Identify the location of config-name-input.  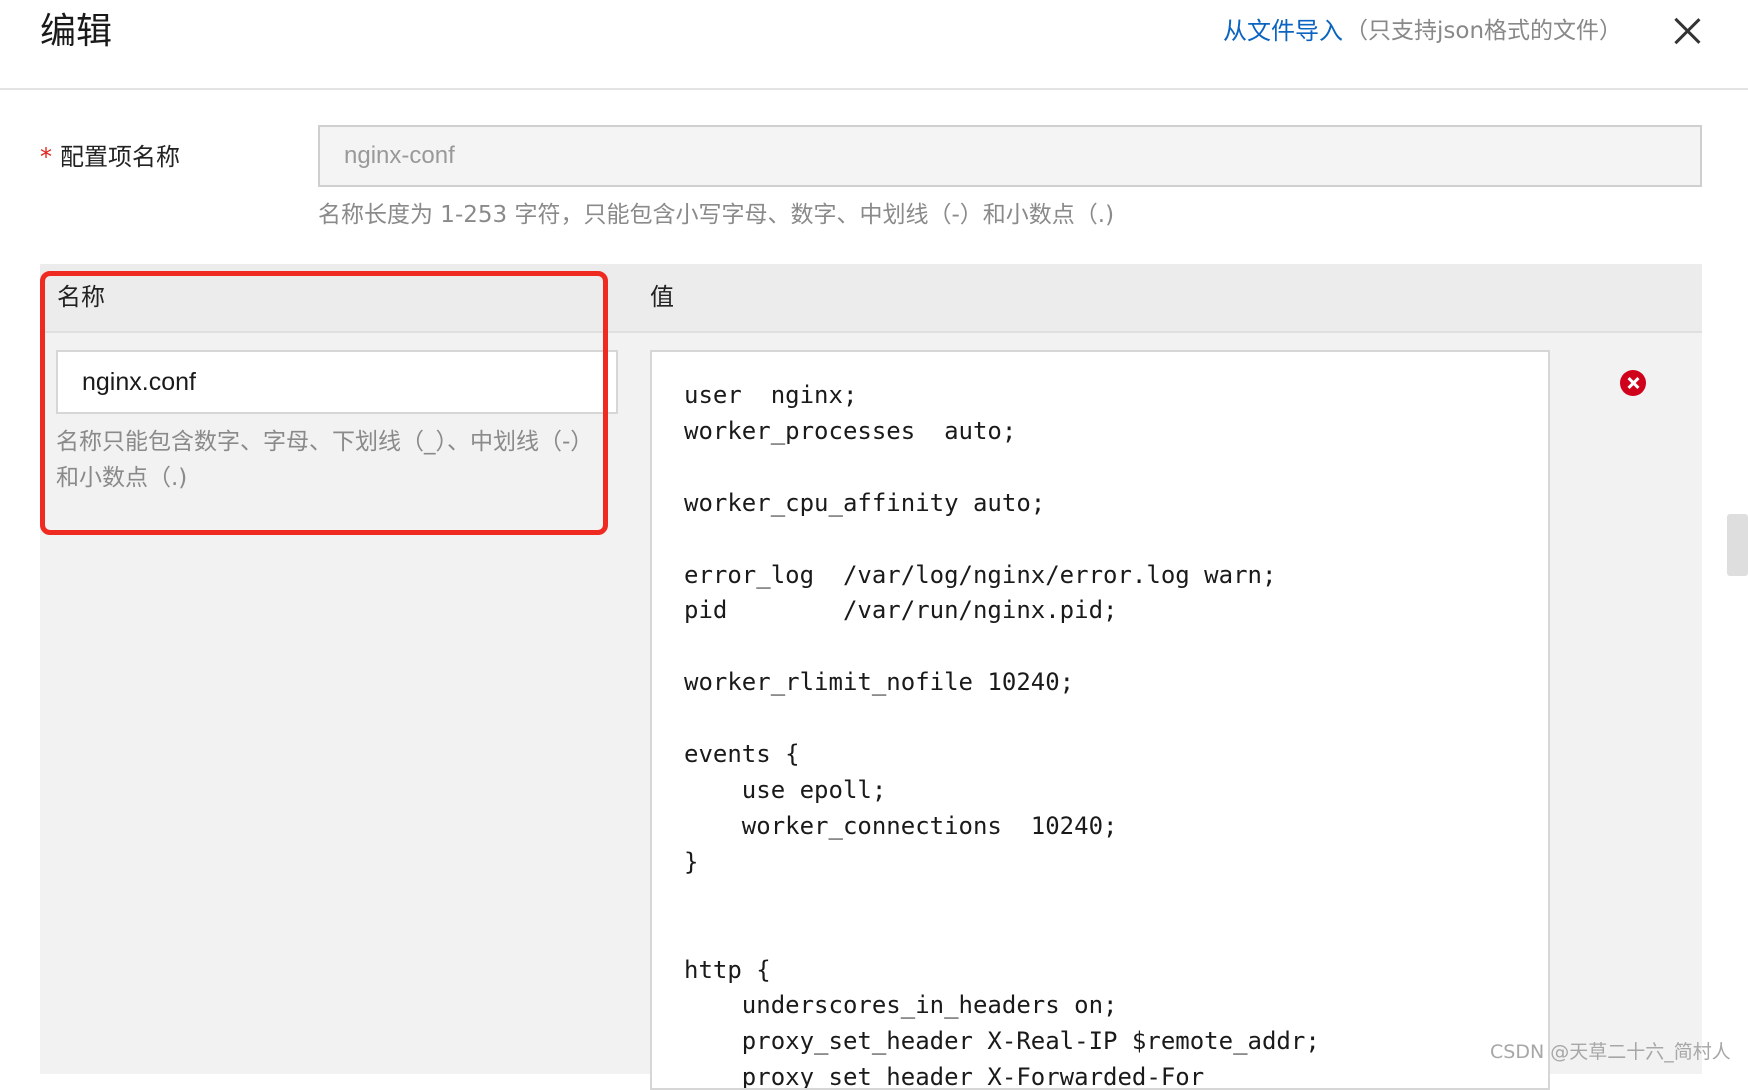
(1010, 156).